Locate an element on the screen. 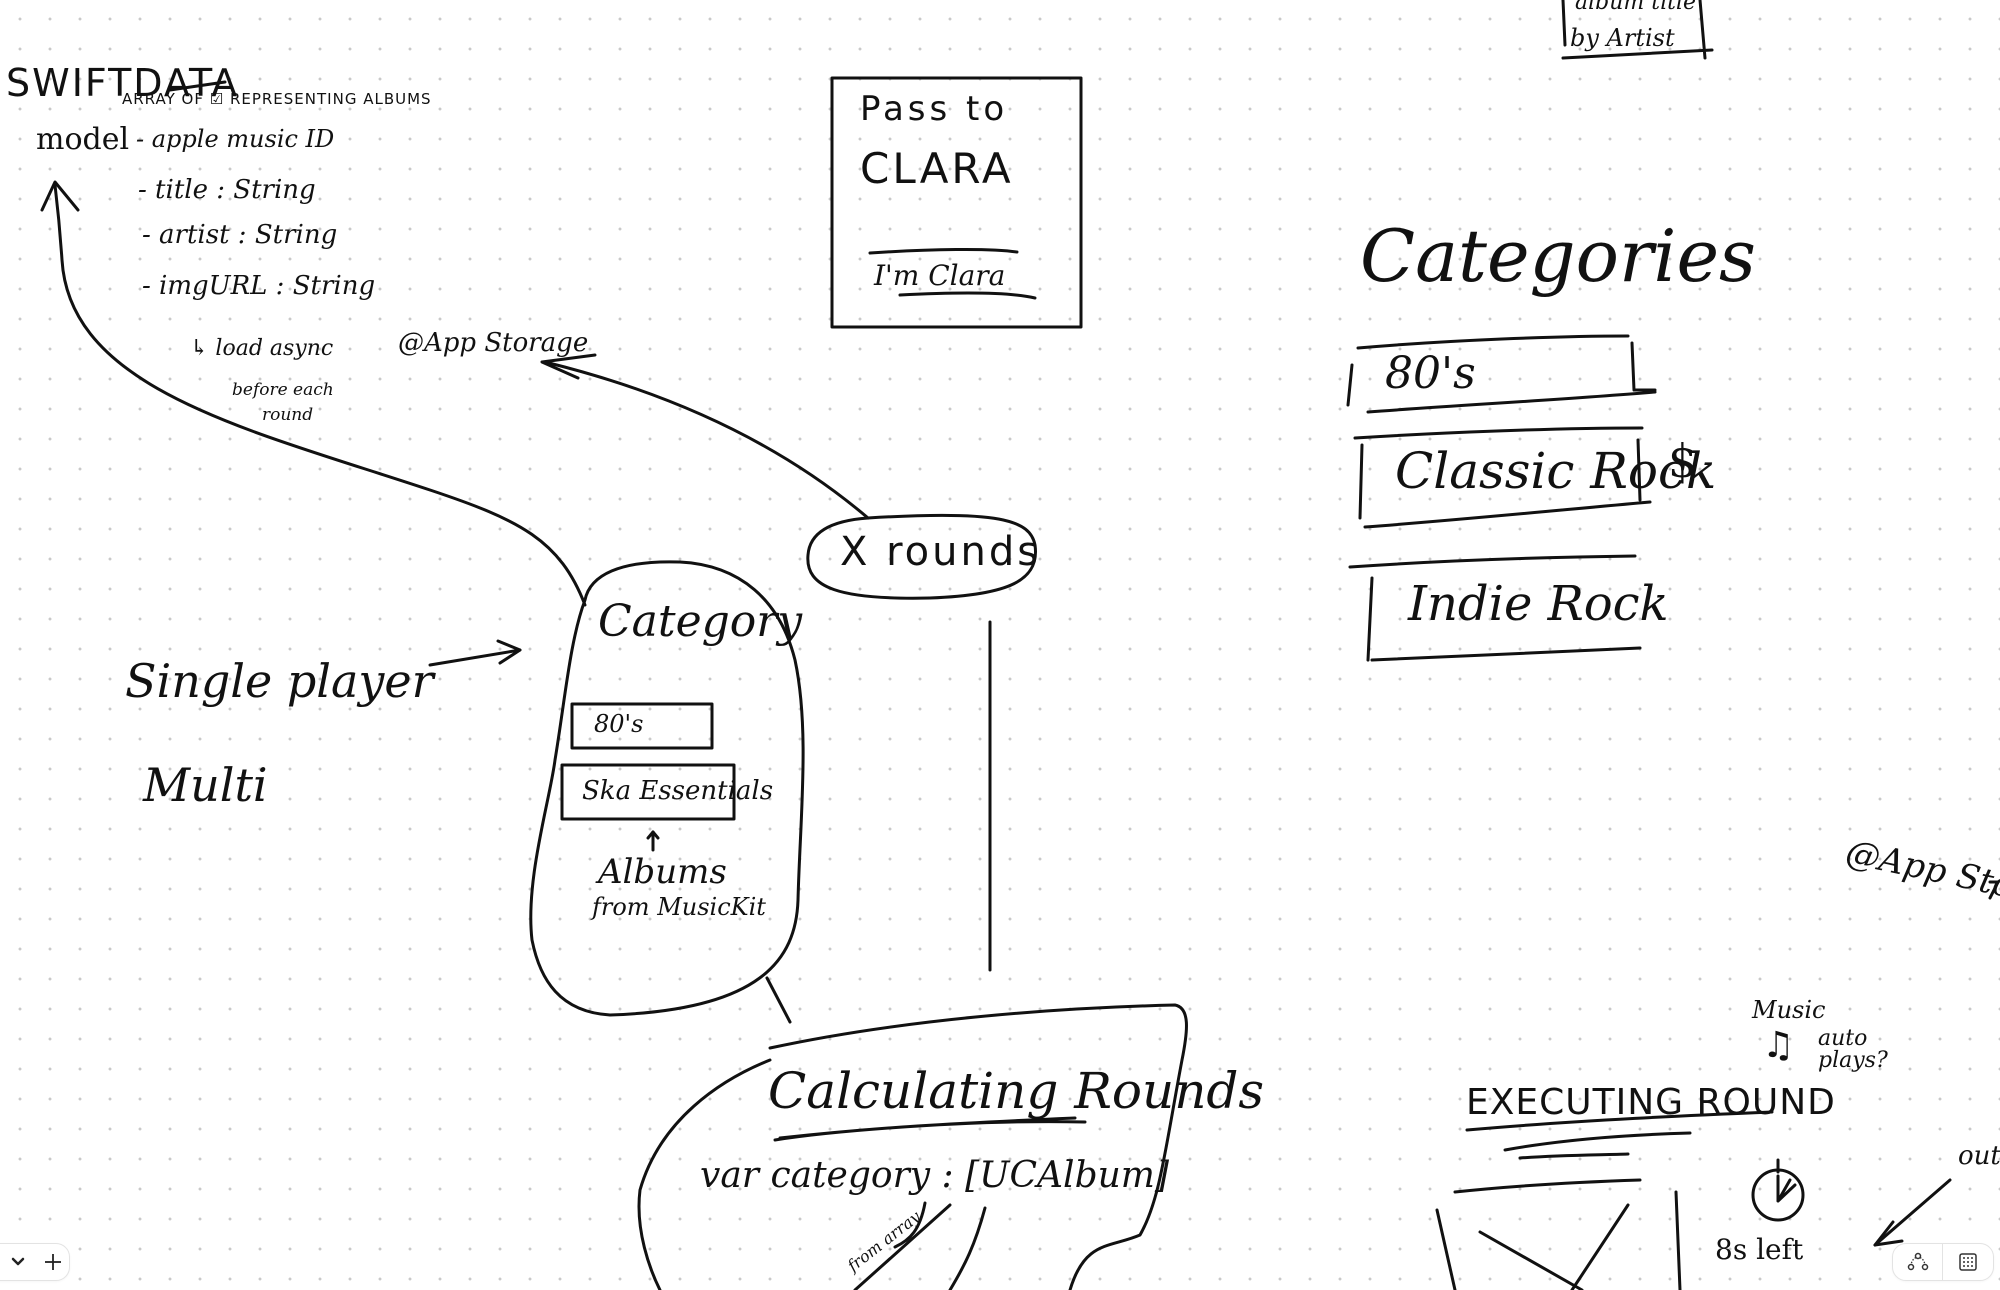 The image size is (2000, 1290). categories-row2-left is located at coordinates (1361, 481).